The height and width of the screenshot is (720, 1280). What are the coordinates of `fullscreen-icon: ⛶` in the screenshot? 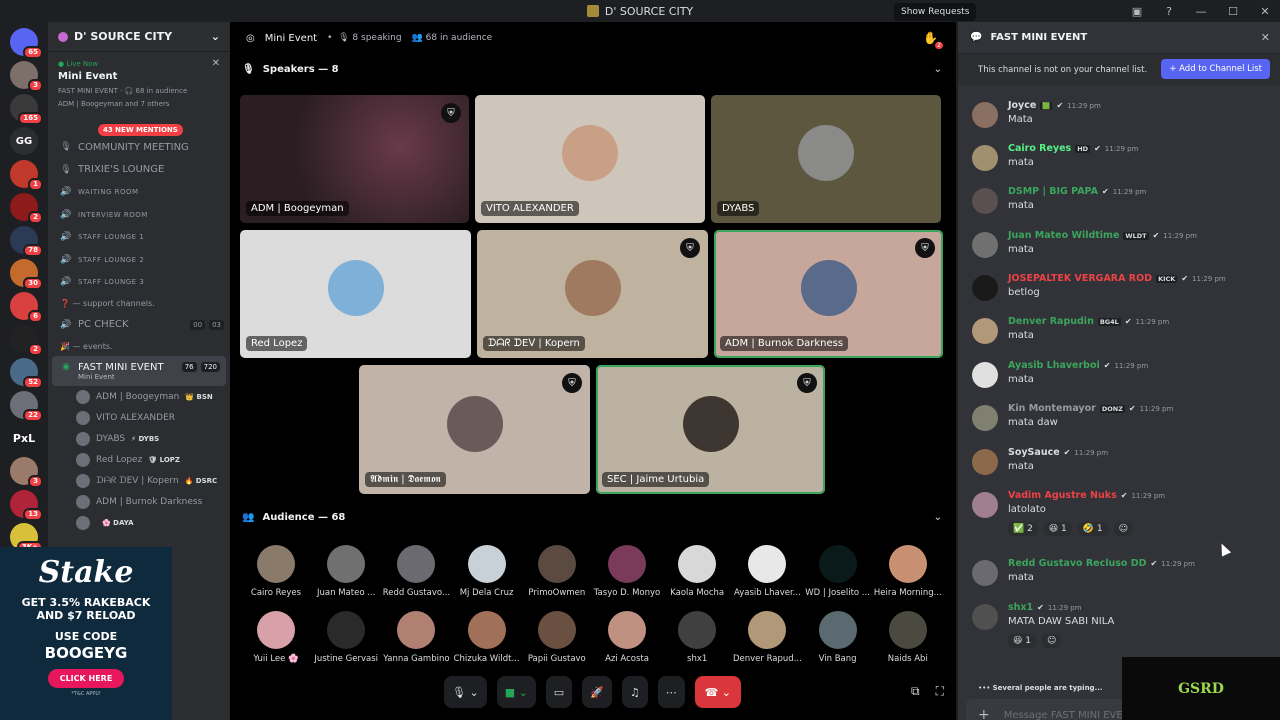 It's located at (940, 691).